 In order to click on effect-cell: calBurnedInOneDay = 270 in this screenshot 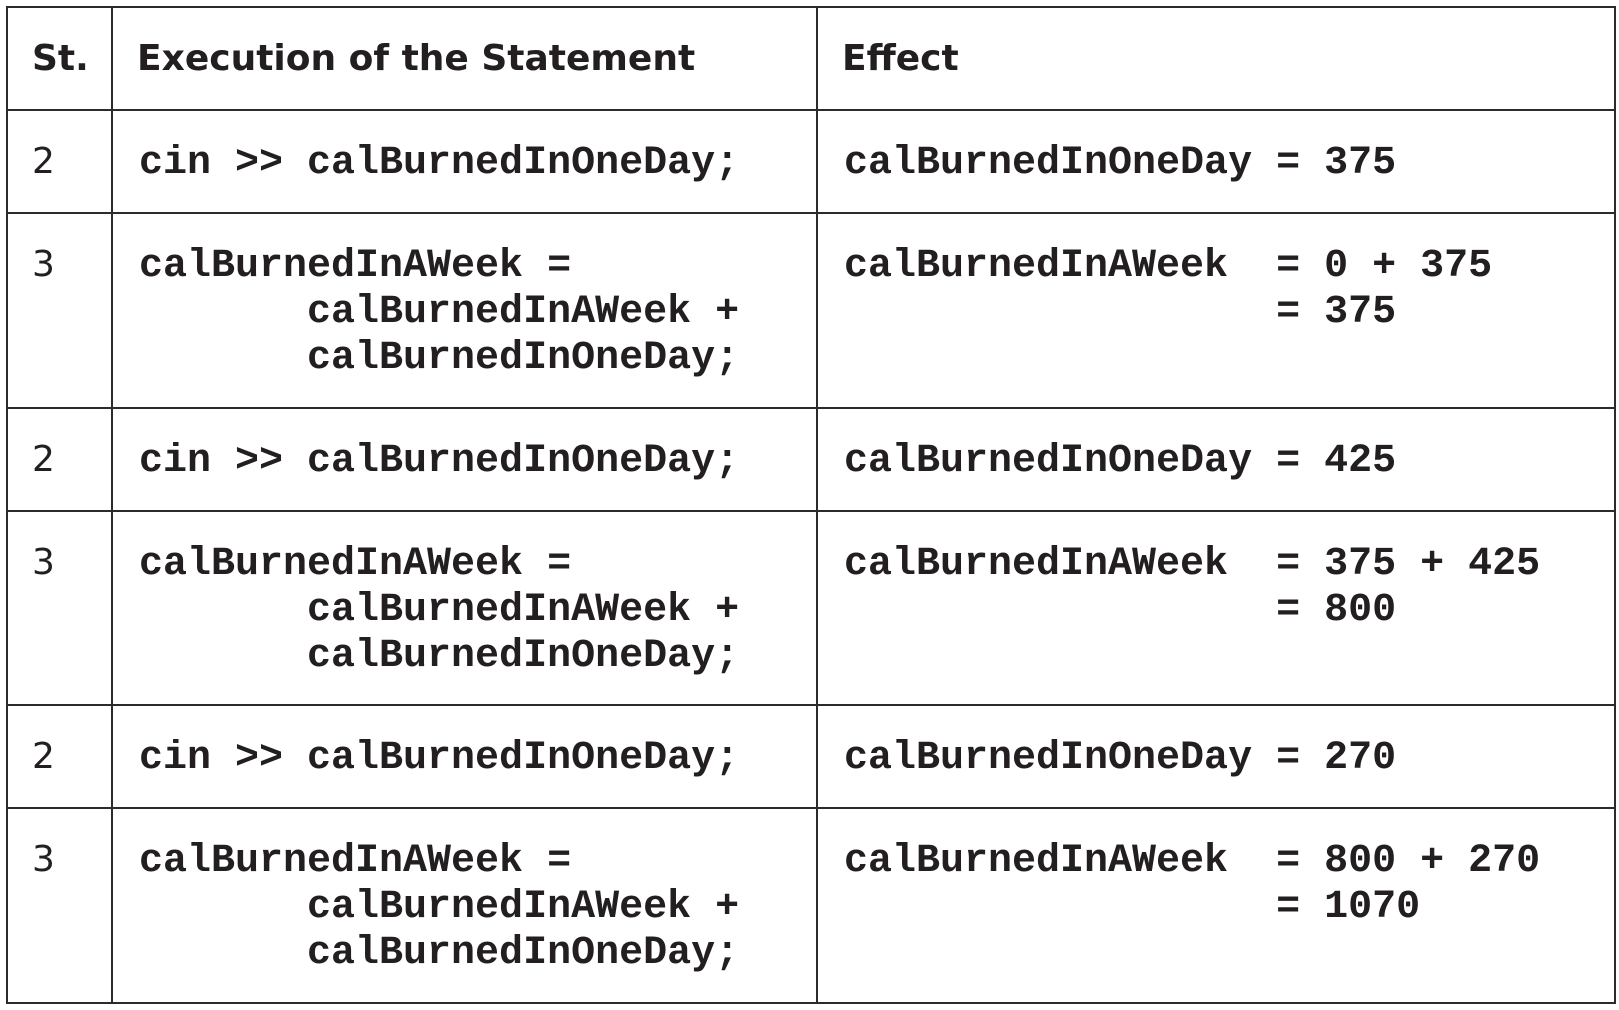, I will do `click(1216, 757)`.